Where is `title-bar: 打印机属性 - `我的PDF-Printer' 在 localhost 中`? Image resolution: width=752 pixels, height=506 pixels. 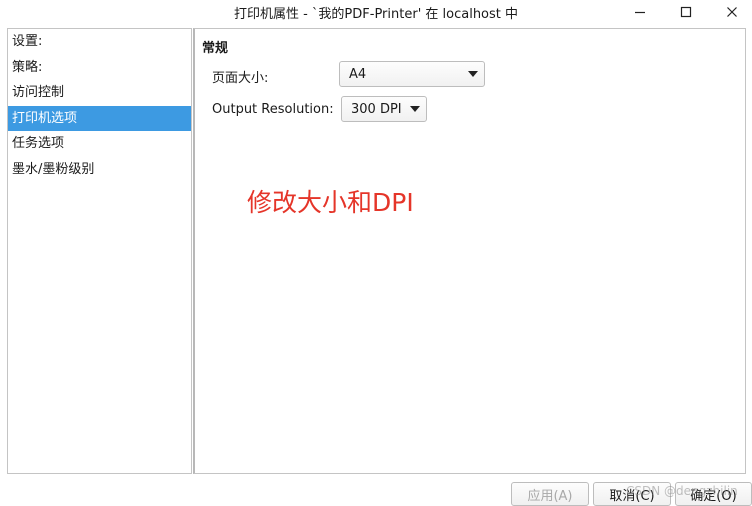
title-bar: 打印机属性 - `我的PDF-Printer' 在 localhost 中 is located at coordinates (376, 12).